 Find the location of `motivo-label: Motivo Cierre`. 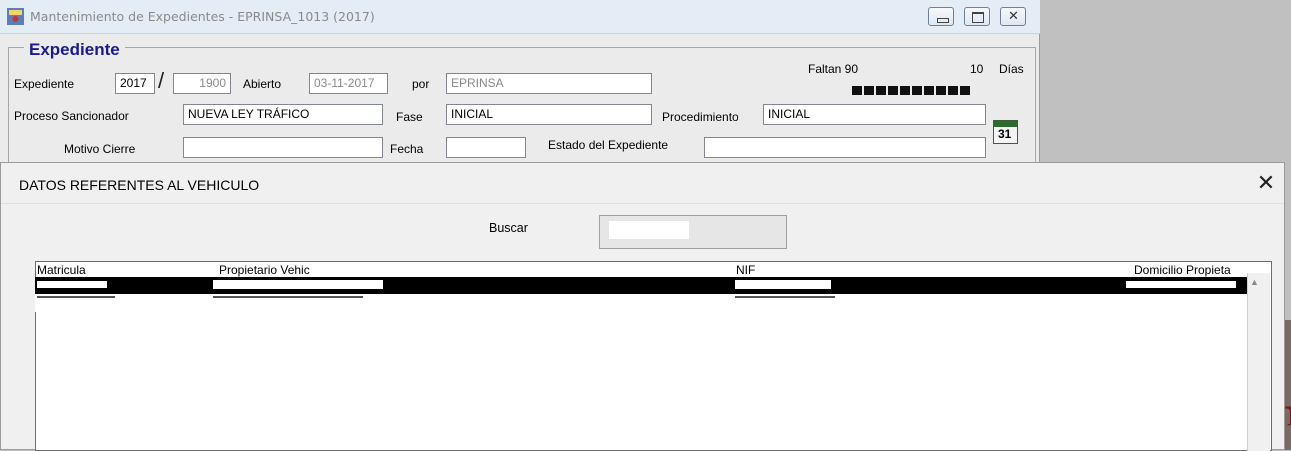

motivo-label: Motivo Cierre is located at coordinates (100, 149).